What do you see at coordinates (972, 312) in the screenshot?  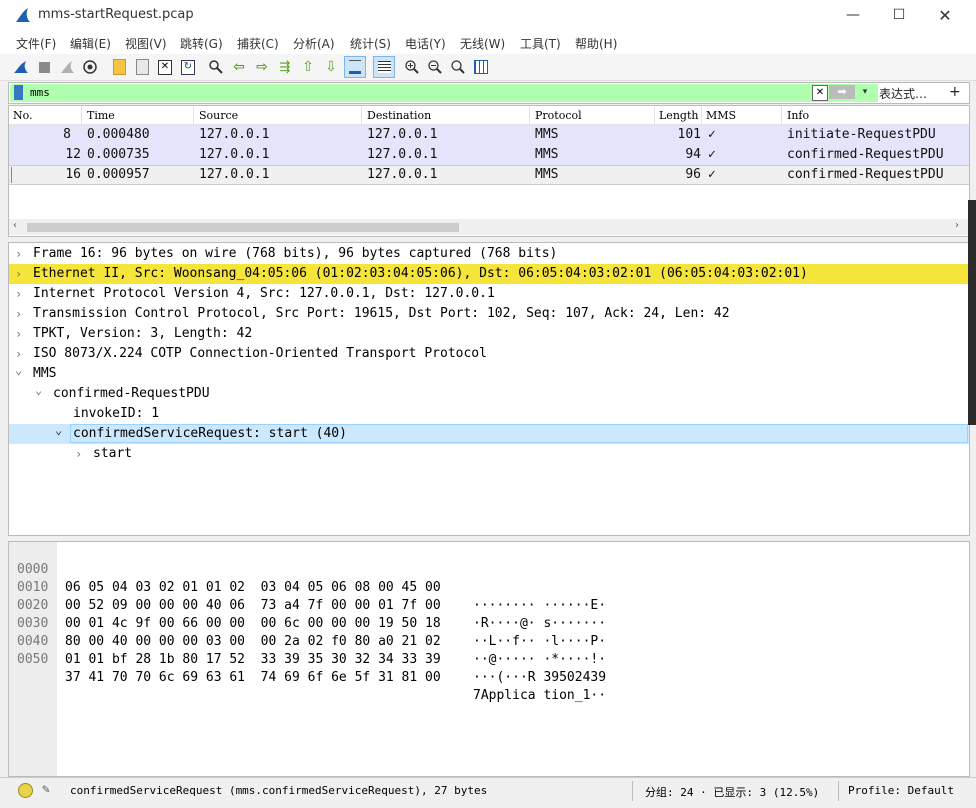 I see `background-window-edge` at bounding box center [972, 312].